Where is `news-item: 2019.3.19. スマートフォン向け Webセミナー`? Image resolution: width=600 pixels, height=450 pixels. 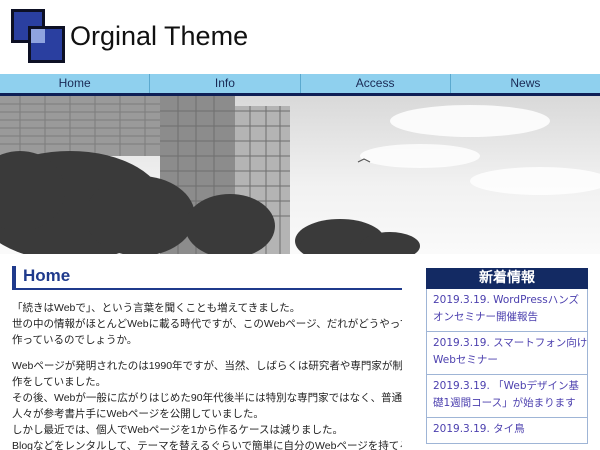
news-item: 2019.3.19. スマートフォン向け Webセミナー is located at coordinates (507, 353).